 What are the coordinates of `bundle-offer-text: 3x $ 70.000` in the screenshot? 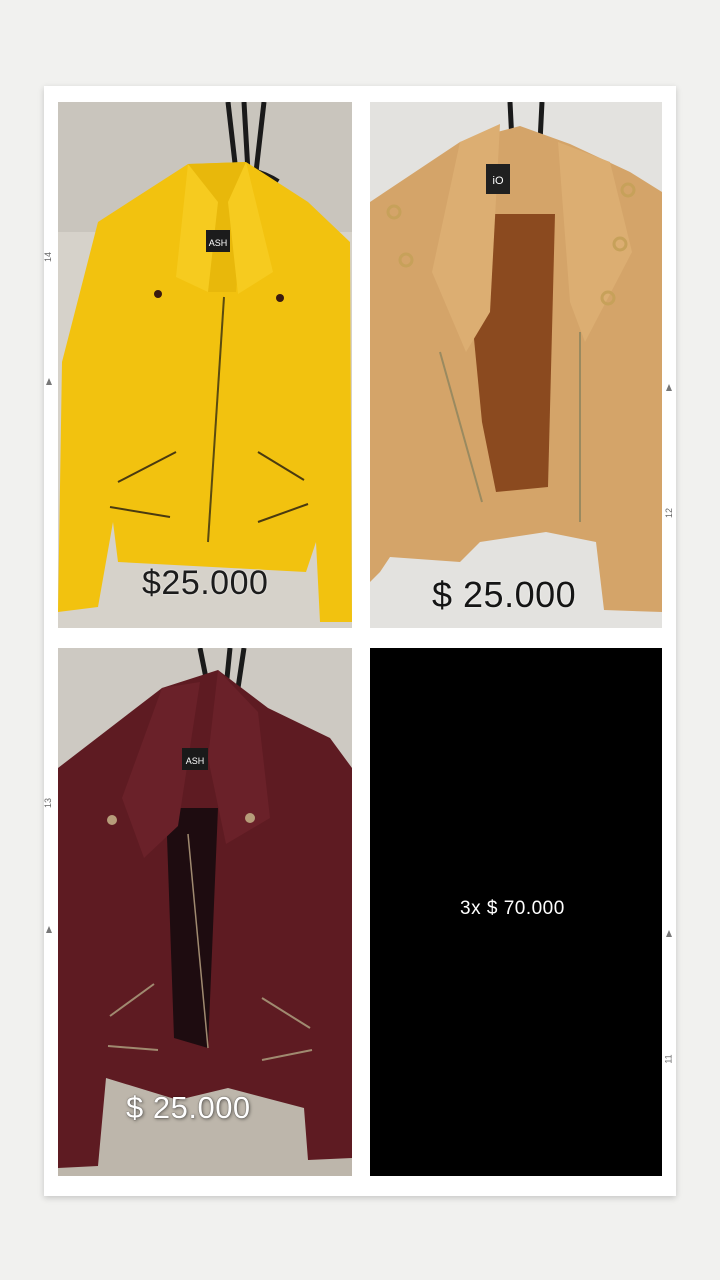 It's located at (512, 908).